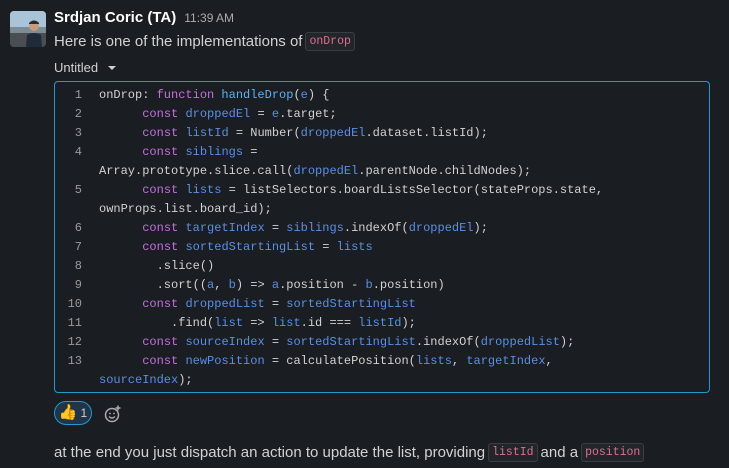 The image size is (729, 468). I want to click on code-line: 8 .slice(), so click(382, 266).